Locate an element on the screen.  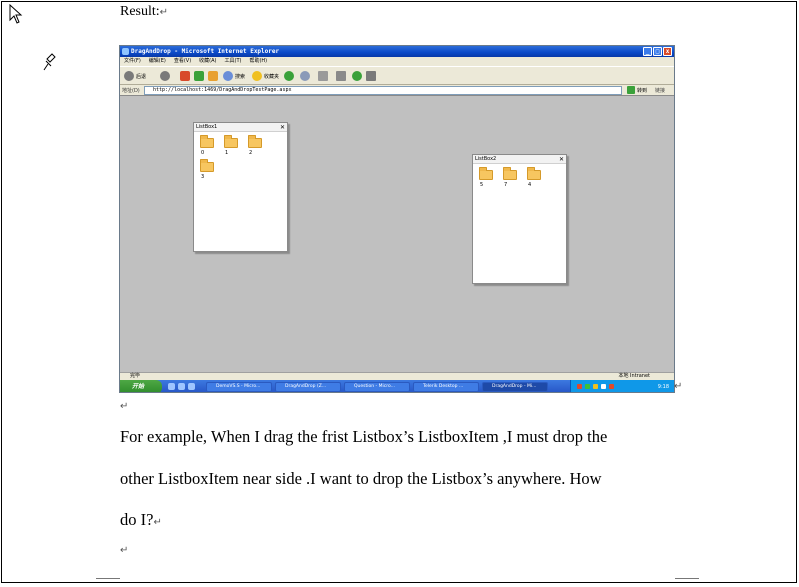
list-item: 3 is located at coordinates (207, 169).